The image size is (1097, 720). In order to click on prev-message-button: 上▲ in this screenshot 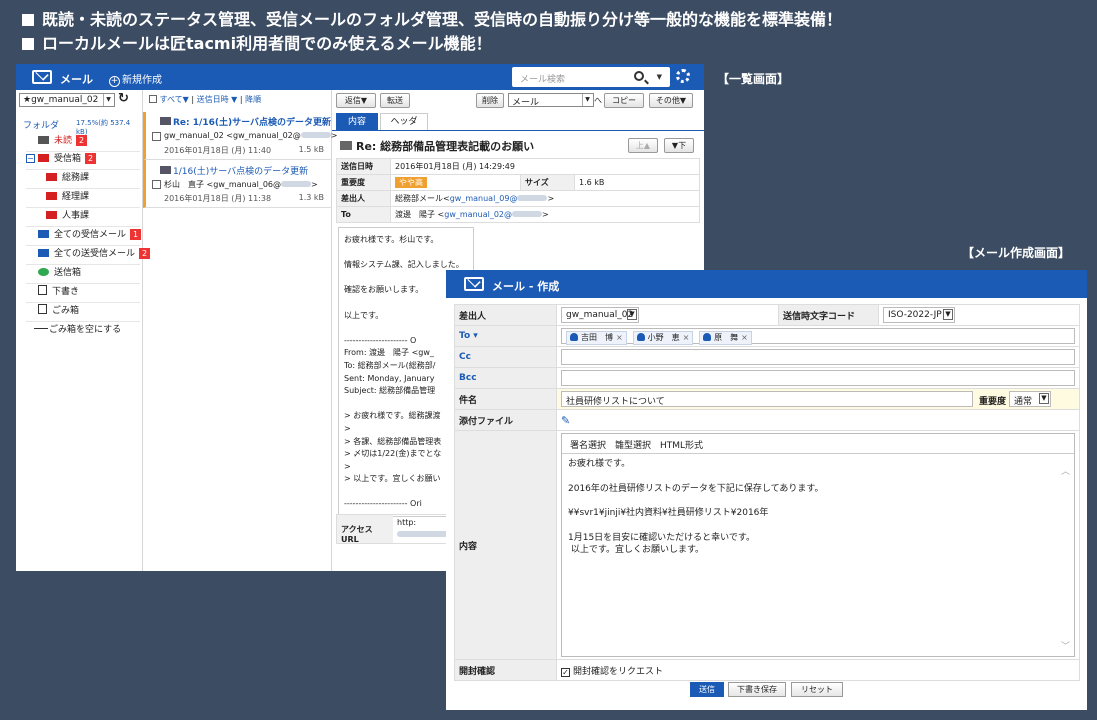, I will do `click(643, 145)`.